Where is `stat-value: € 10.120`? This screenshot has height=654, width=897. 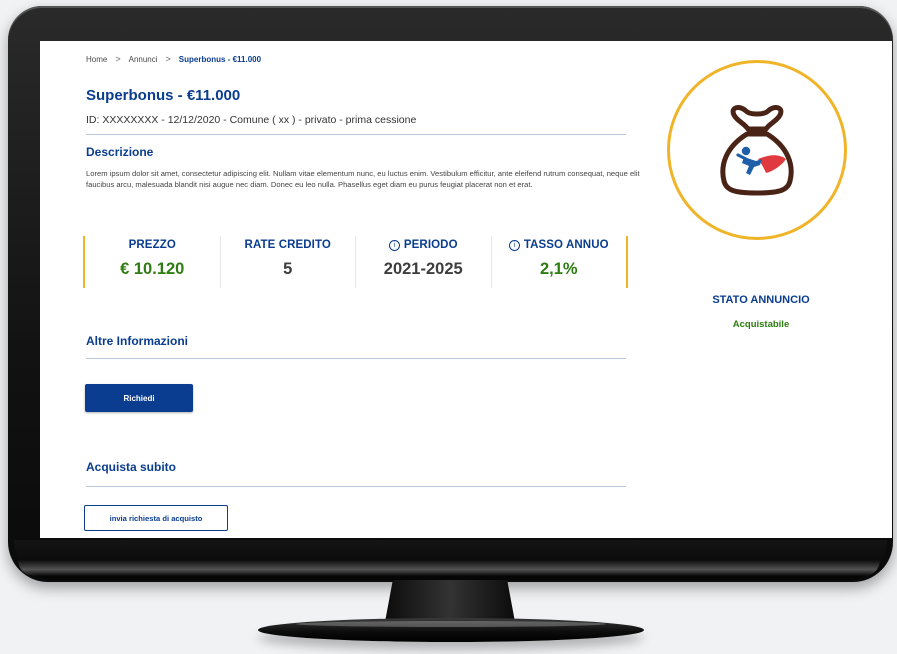 stat-value: € 10.120 is located at coordinates (152, 269).